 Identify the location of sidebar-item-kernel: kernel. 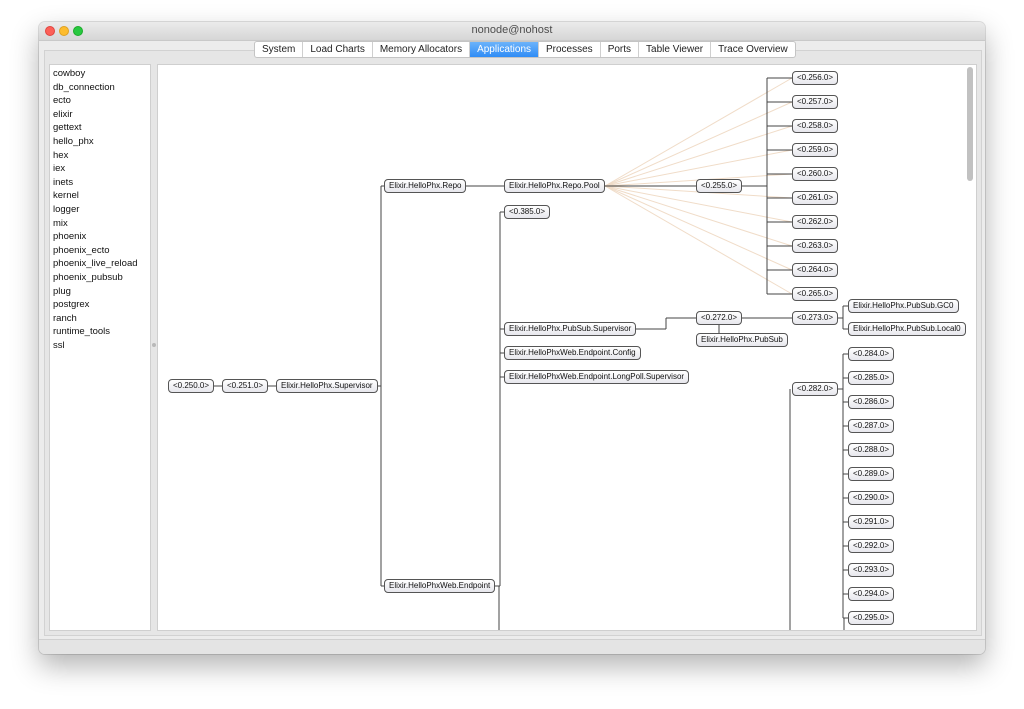
(100, 196).